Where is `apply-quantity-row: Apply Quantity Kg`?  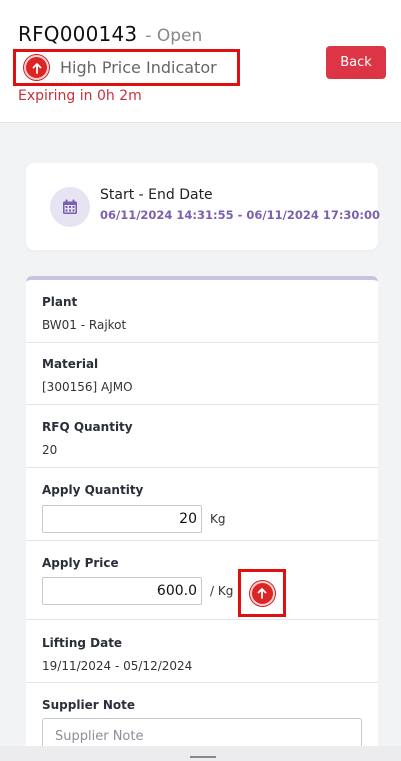
apply-quantity-row: Apply Quantity Kg is located at coordinates (202, 504).